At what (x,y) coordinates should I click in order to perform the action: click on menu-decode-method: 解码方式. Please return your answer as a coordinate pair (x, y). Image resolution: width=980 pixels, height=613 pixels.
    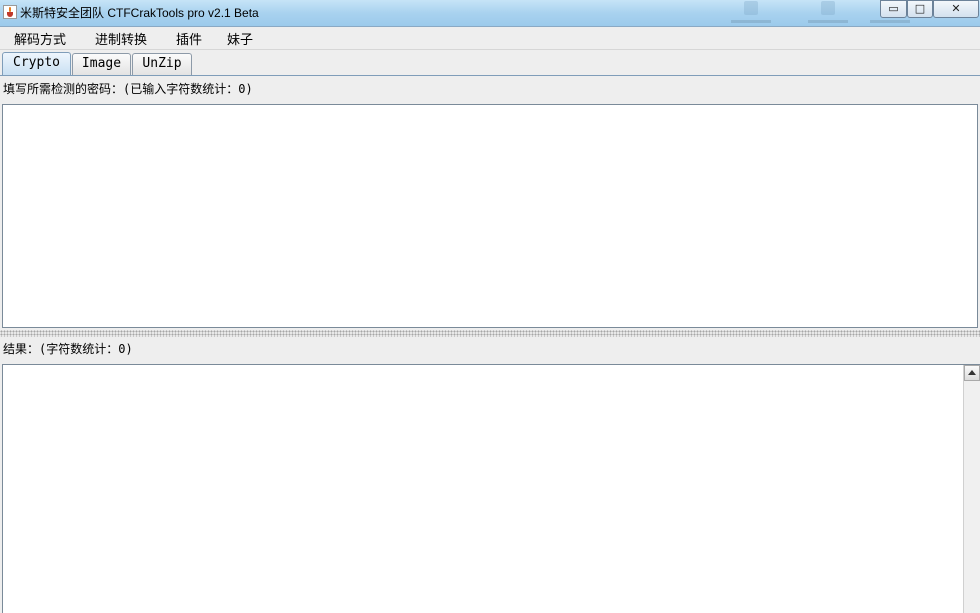
    Looking at the image, I should click on (40, 38).